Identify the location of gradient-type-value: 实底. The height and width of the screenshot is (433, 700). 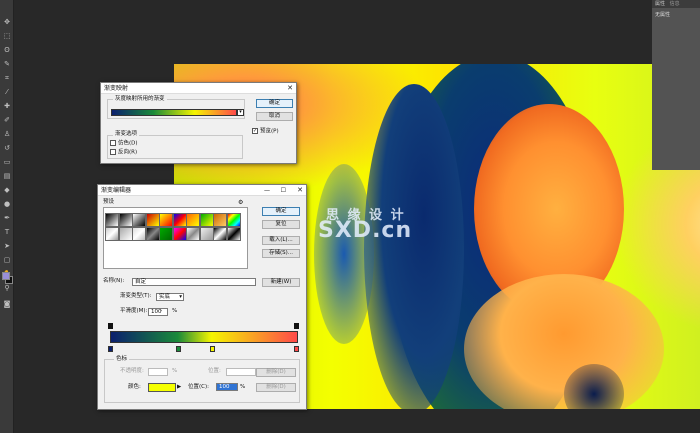
(165, 297).